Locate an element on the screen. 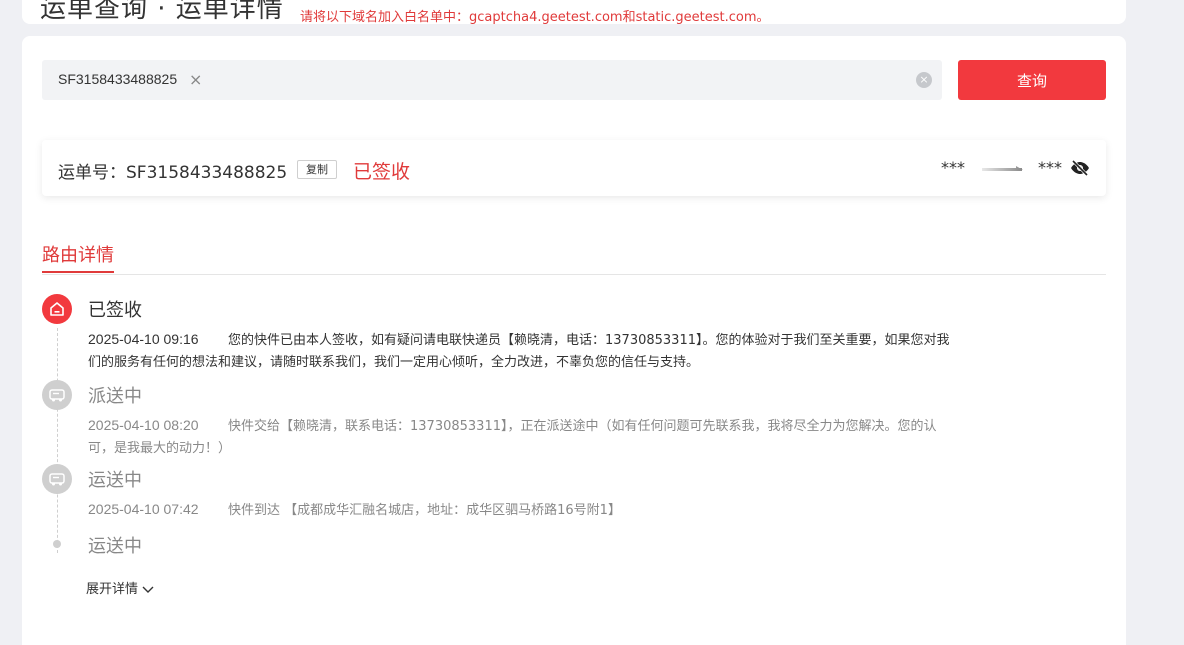 Image resolution: width=1184 pixels, height=645 pixels. home-icon is located at coordinates (57, 309).